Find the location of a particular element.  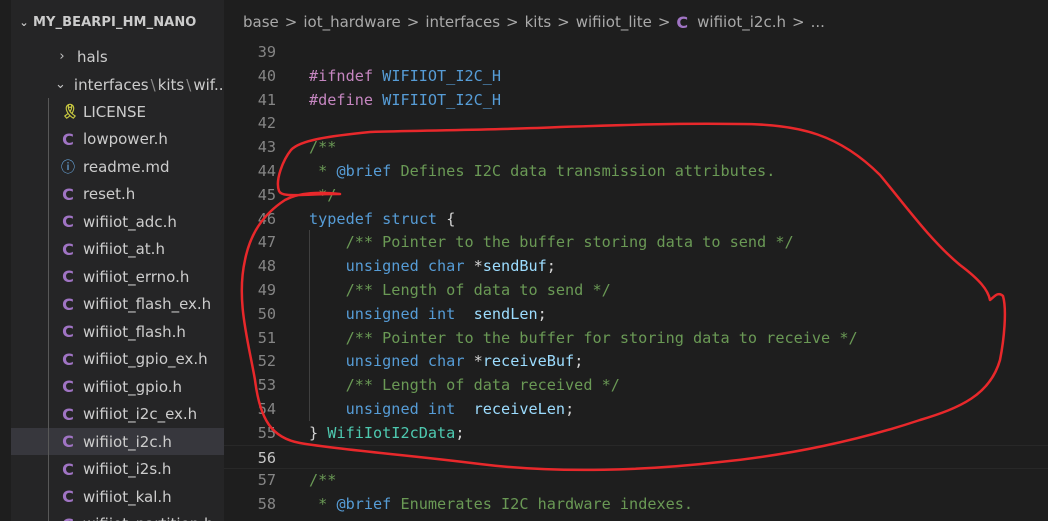

tree-indent-guide is located at coordinates (48, 309).